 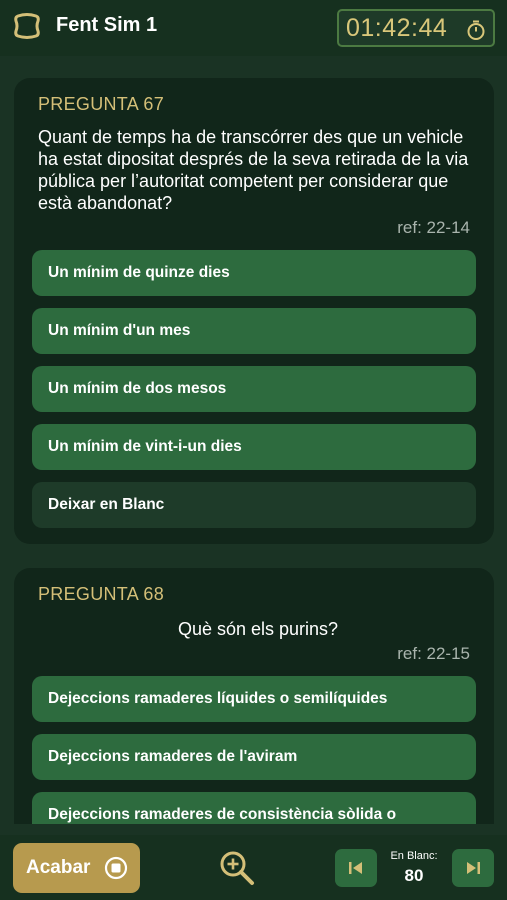 I want to click on bottom-bar: Acabar En Blanc: 80, so click(x=253, y=867).